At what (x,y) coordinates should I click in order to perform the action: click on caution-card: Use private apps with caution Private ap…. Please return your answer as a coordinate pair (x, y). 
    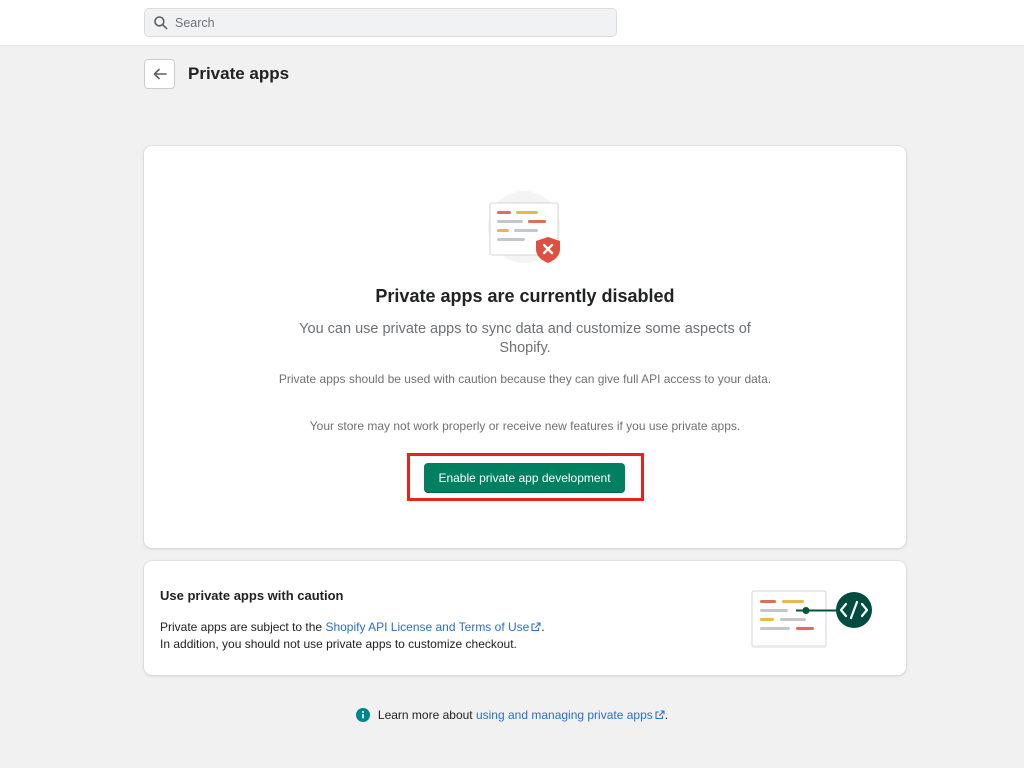
    Looking at the image, I should click on (525, 618).